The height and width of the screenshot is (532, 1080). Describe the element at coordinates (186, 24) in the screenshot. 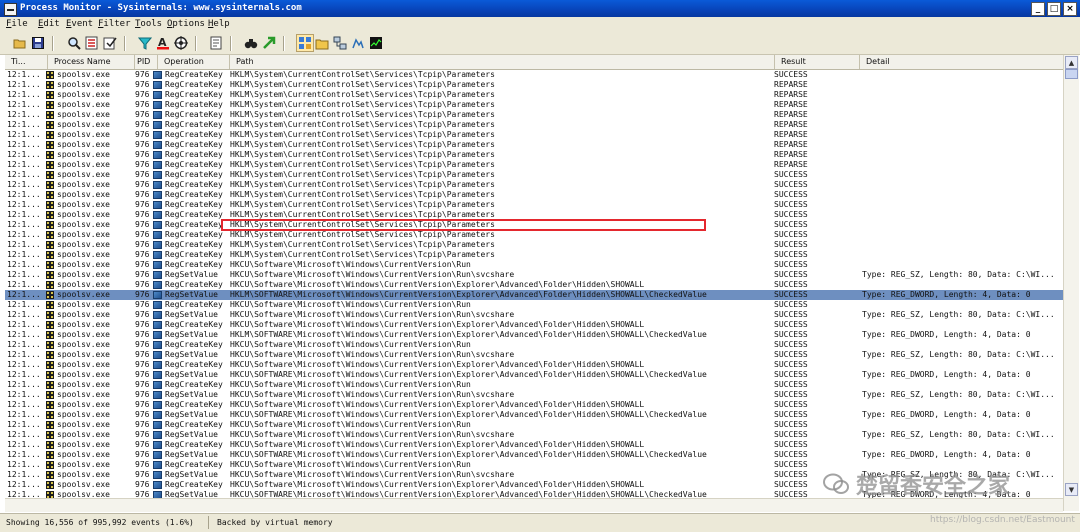

I see `menu-options: Options` at that location.